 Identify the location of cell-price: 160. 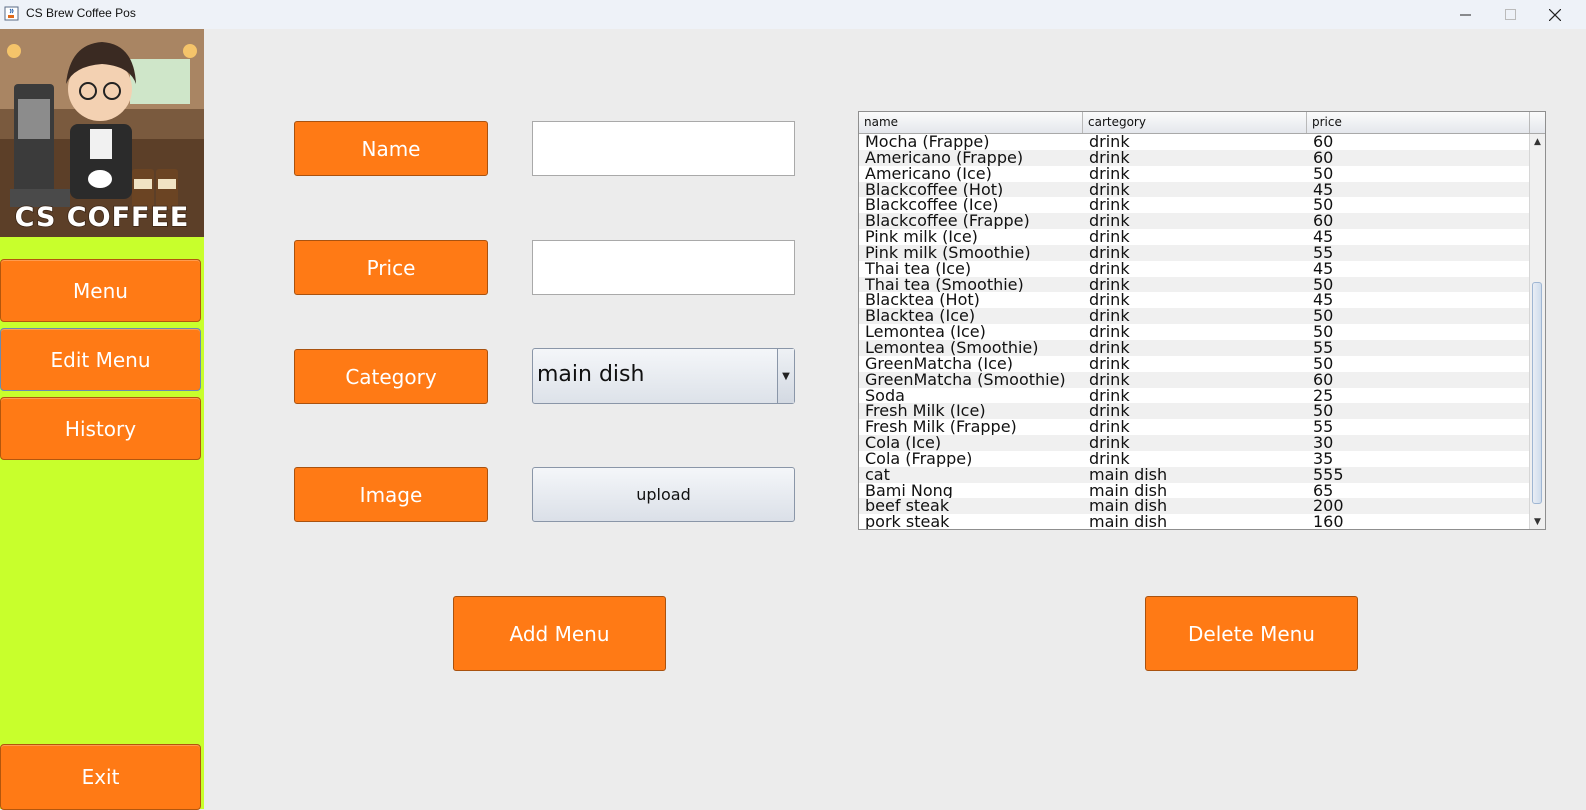
(1328, 522).